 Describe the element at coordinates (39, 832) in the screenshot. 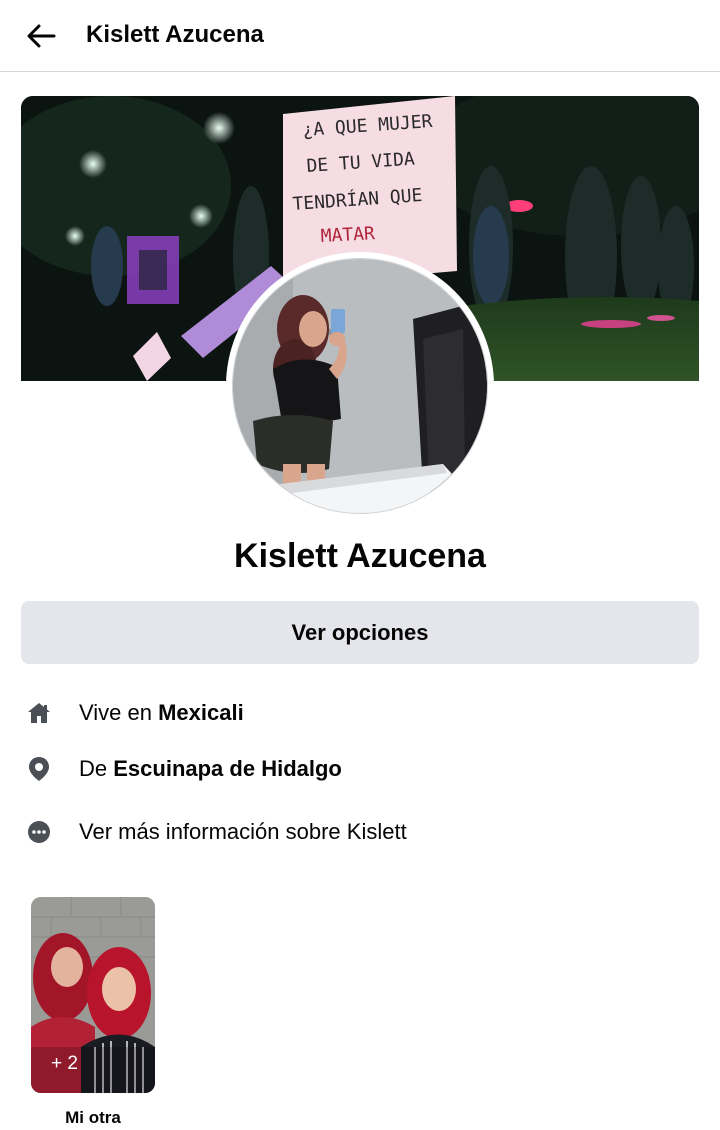

I see `more-dots-icon` at that location.